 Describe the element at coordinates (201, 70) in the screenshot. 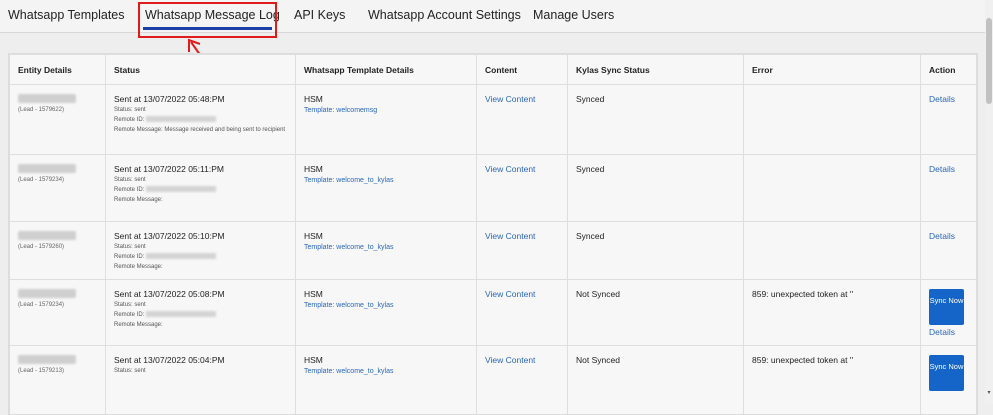

I see `header-status: Status` at that location.